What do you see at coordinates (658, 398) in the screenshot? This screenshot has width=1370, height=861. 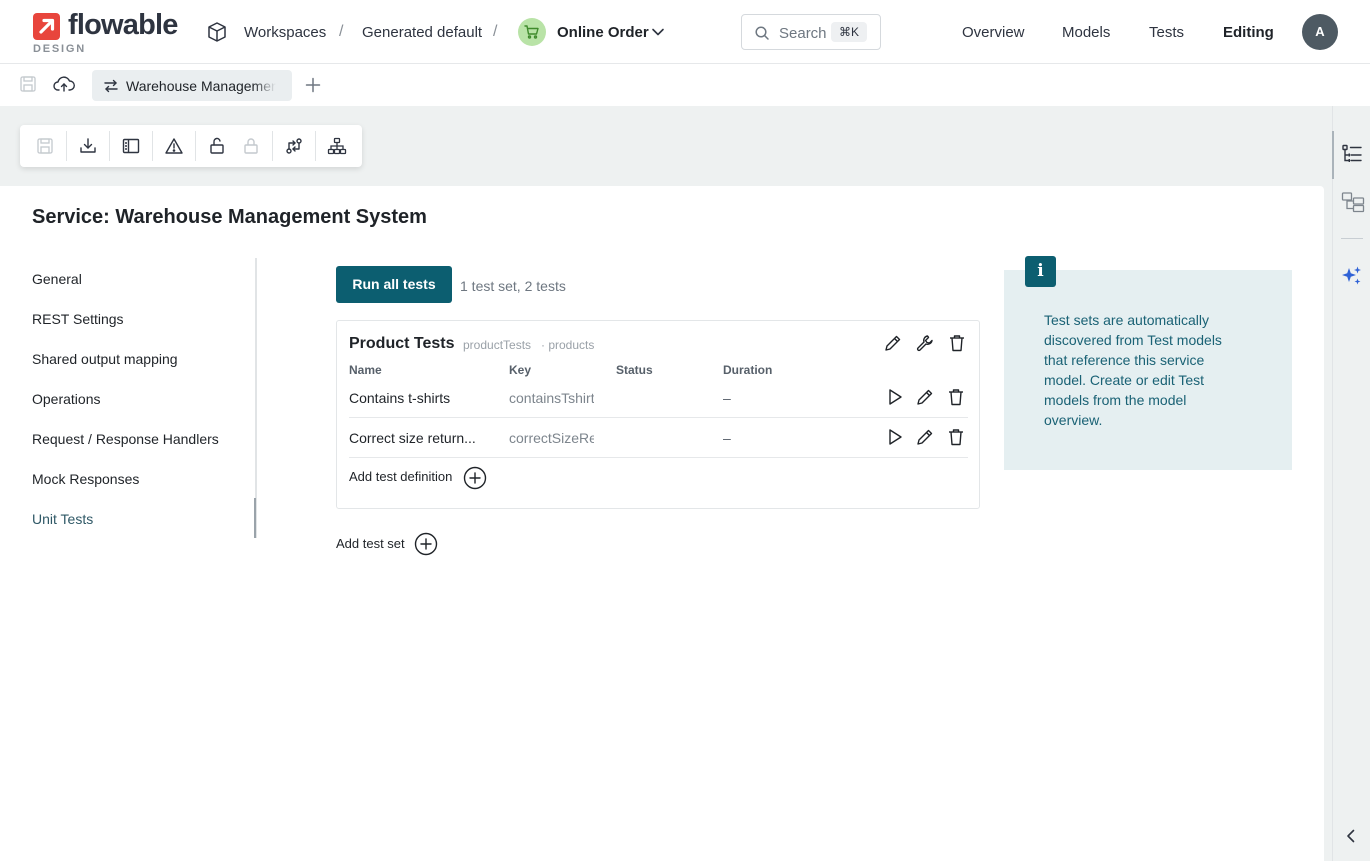 I see `table-row: Contains t-shirts containsTshirts –` at bounding box center [658, 398].